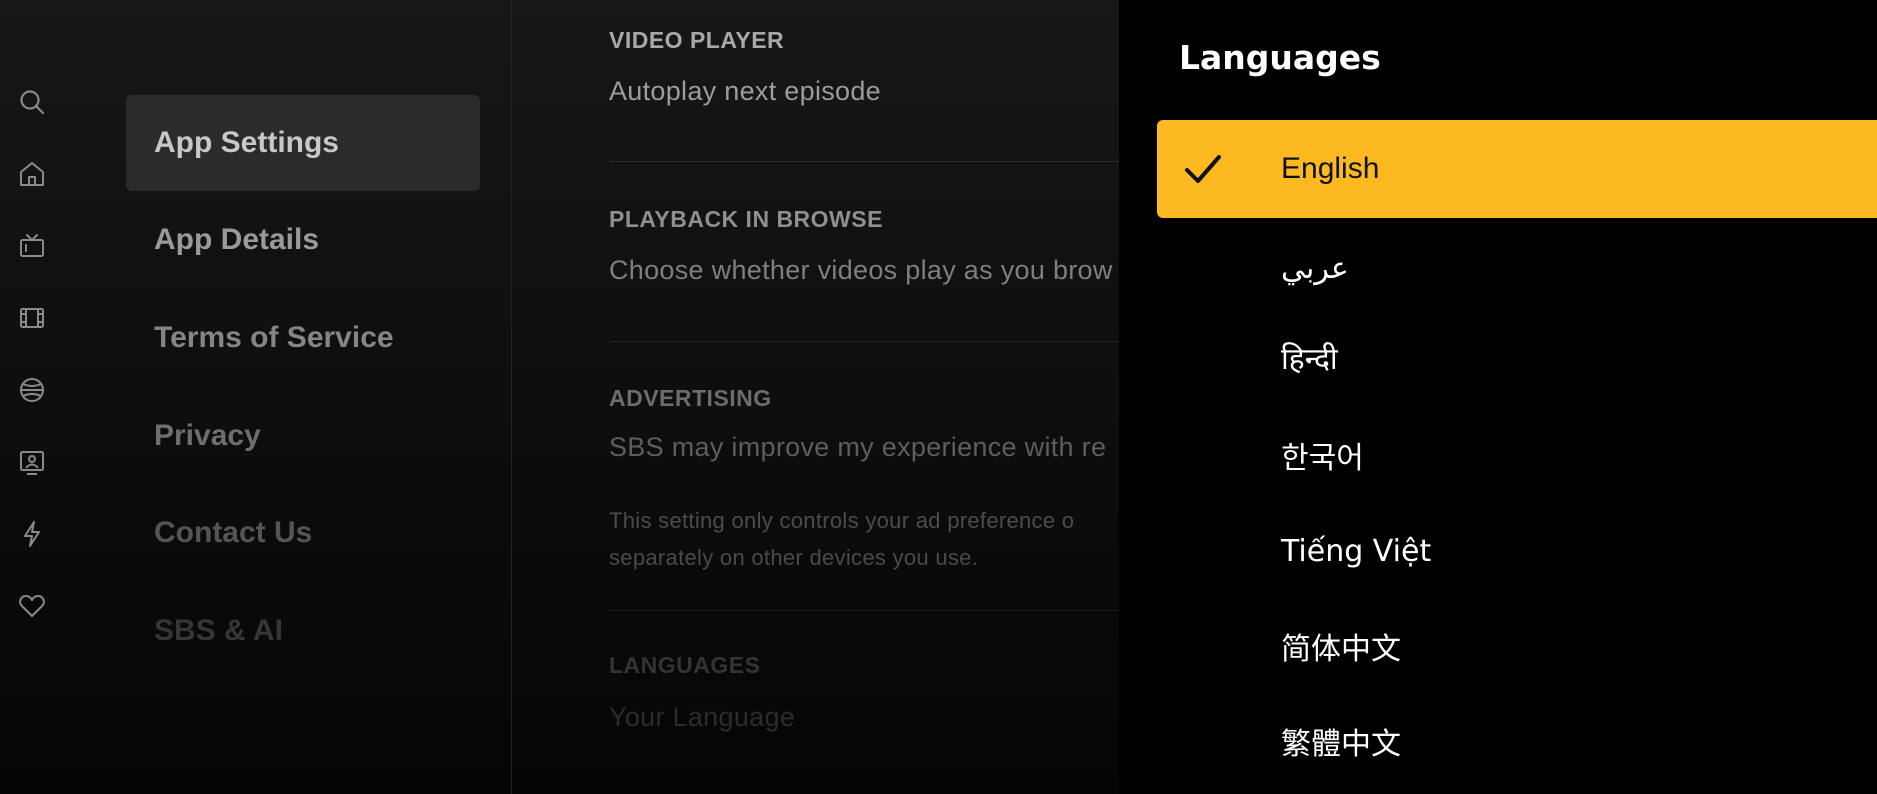 This screenshot has width=1877, height=794. What do you see at coordinates (690, 398) in the screenshot?
I see `section-title-advertising: ADVERTISING` at bounding box center [690, 398].